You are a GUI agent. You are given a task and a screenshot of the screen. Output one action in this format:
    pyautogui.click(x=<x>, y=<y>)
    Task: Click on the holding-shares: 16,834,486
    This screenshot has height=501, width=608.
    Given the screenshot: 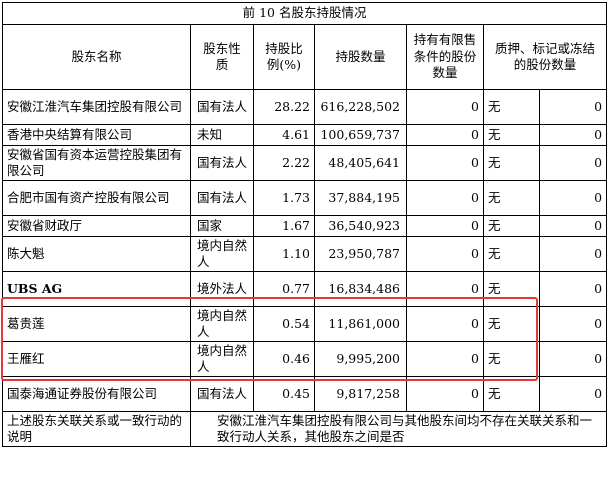 What is the action you would take?
    pyautogui.click(x=360, y=289)
    